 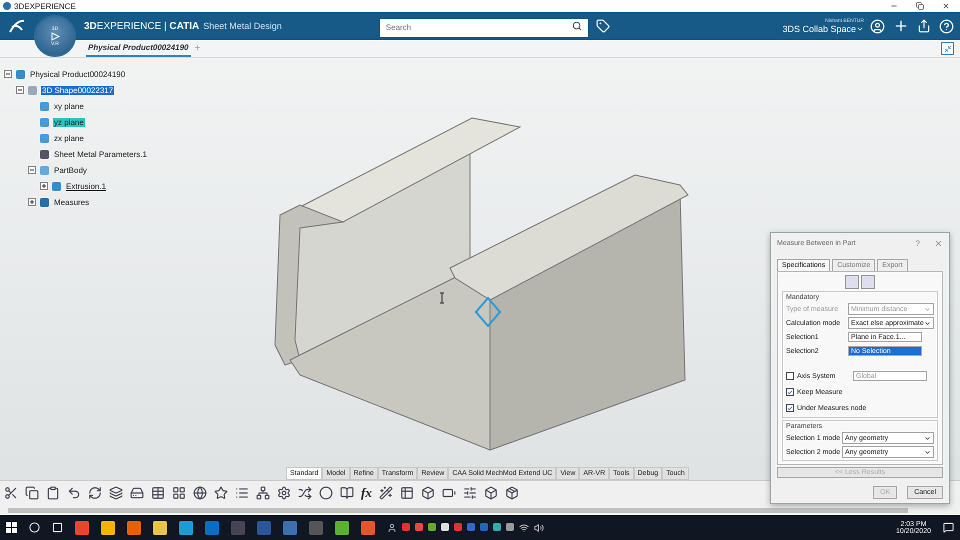 What do you see at coordinates (86, 186) in the screenshot?
I see `tree-item: Extrusion.1` at bounding box center [86, 186].